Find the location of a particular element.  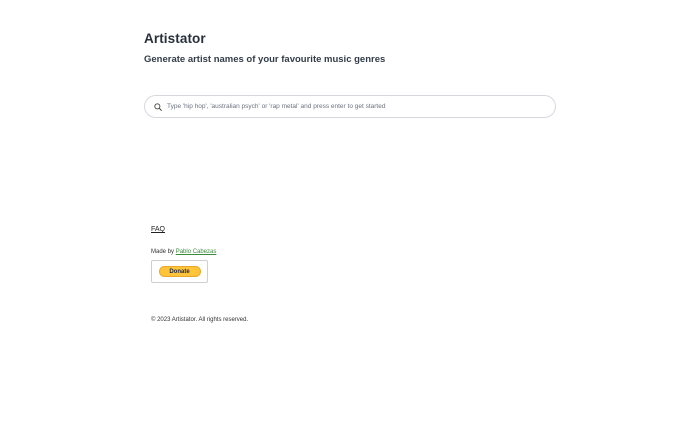

search-box is located at coordinates (350, 106).